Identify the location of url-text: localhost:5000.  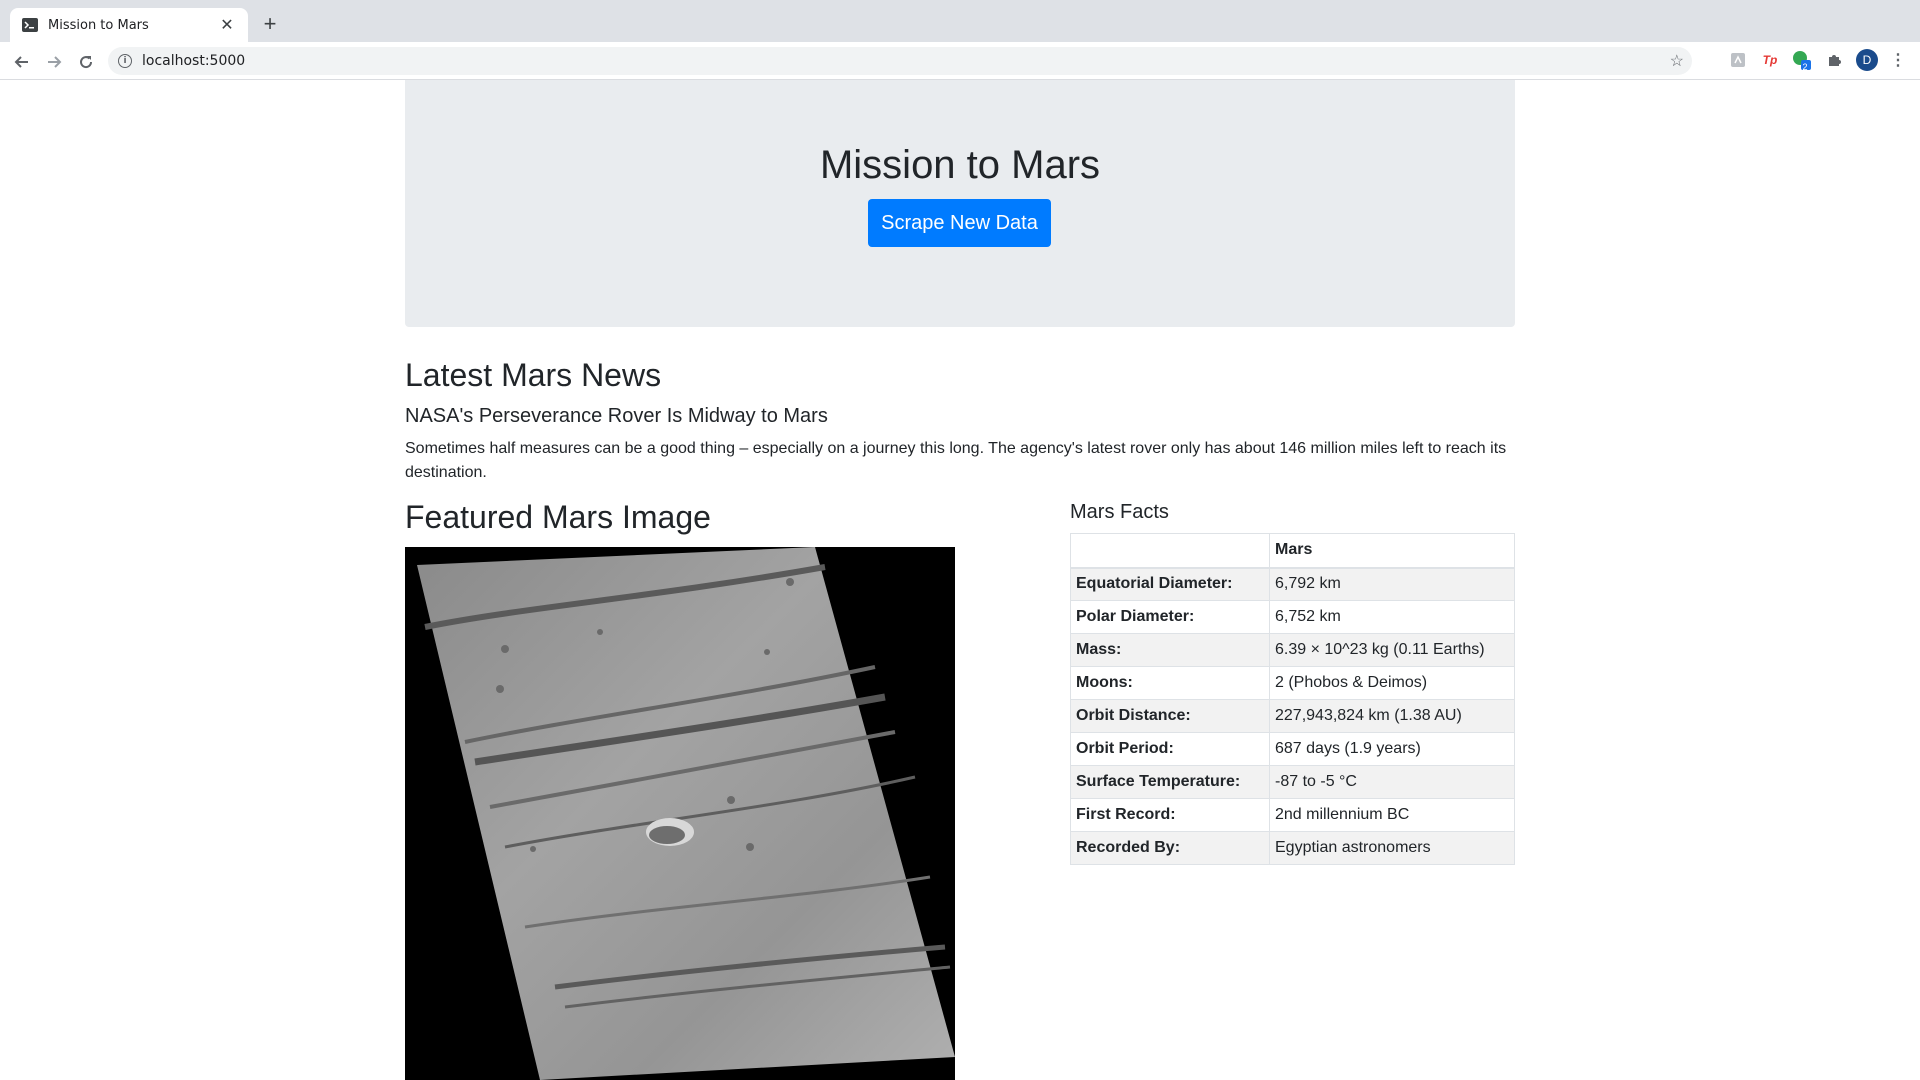
(194, 61).